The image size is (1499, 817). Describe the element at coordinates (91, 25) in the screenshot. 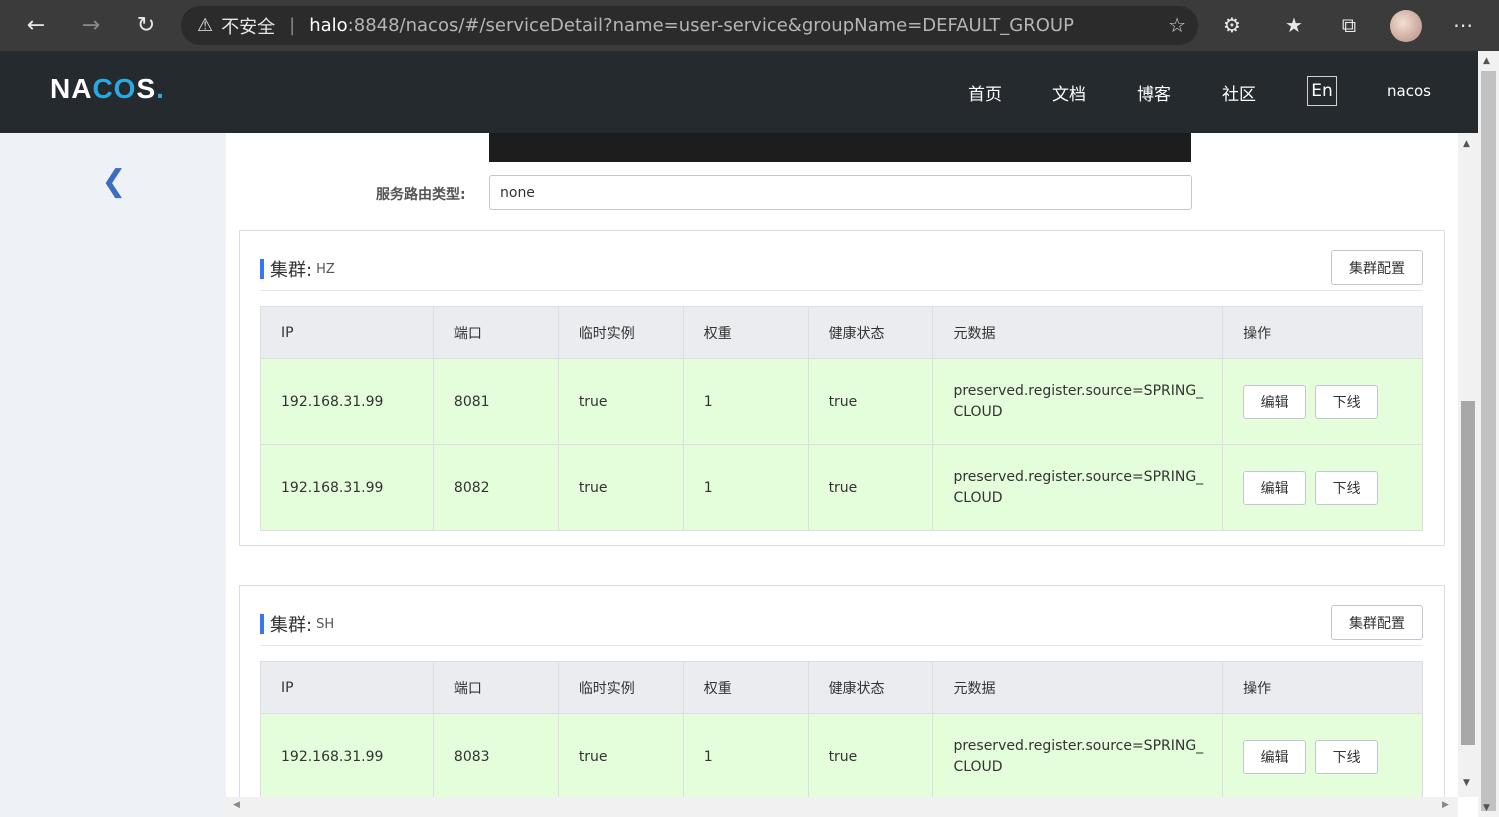

I see `forward-icon: →` at that location.